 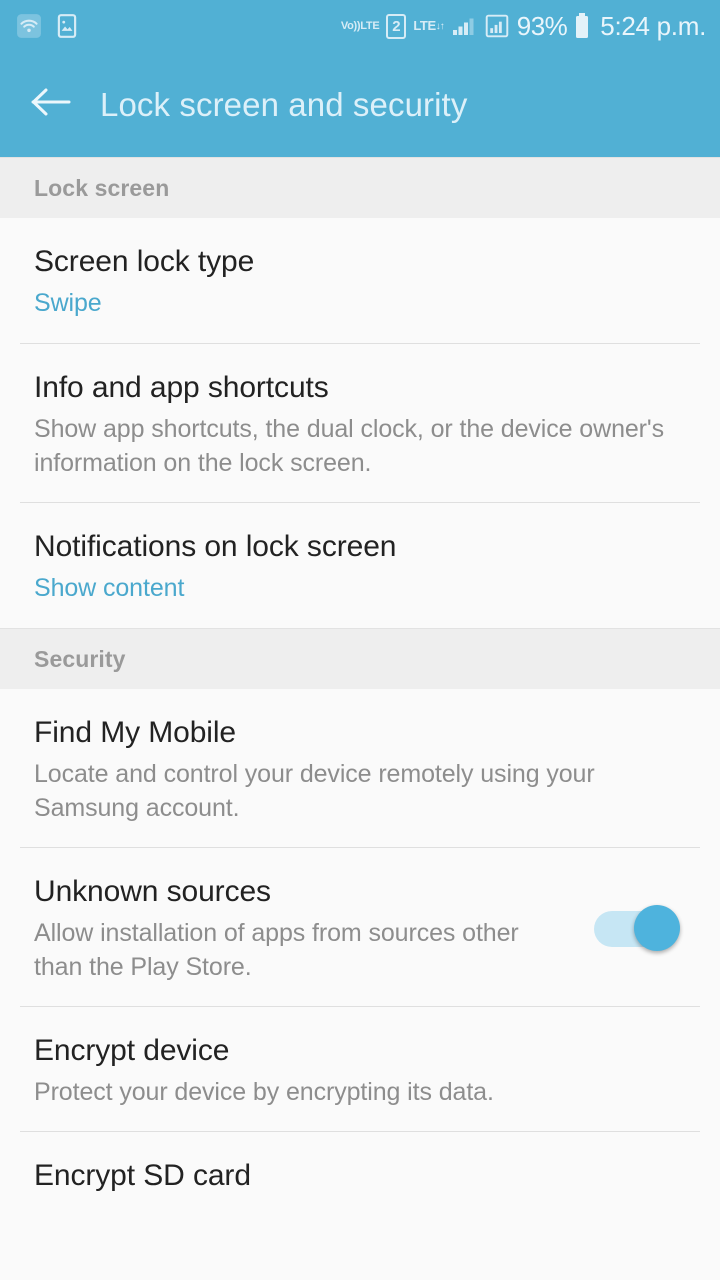 What do you see at coordinates (135, 732) in the screenshot?
I see `list-item-title: Find My Mobile` at bounding box center [135, 732].